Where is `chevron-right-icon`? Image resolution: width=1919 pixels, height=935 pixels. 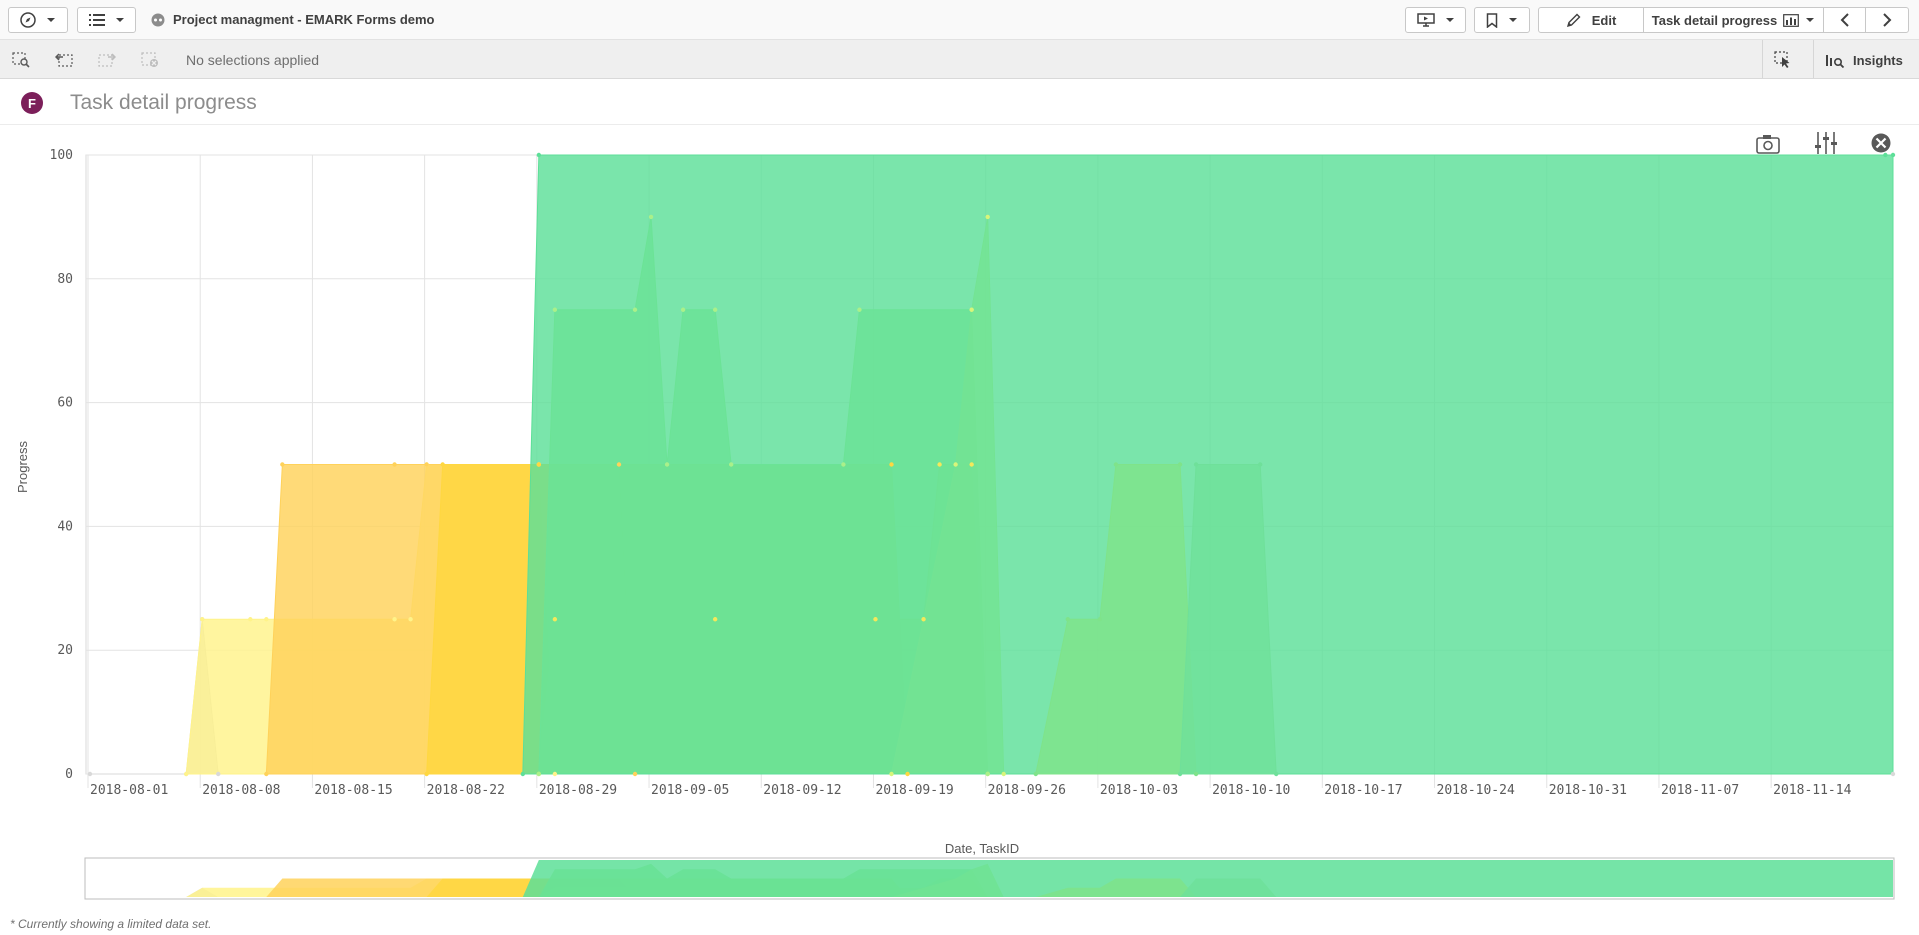
chevron-right-icon is located at coordinates (1887, 20).